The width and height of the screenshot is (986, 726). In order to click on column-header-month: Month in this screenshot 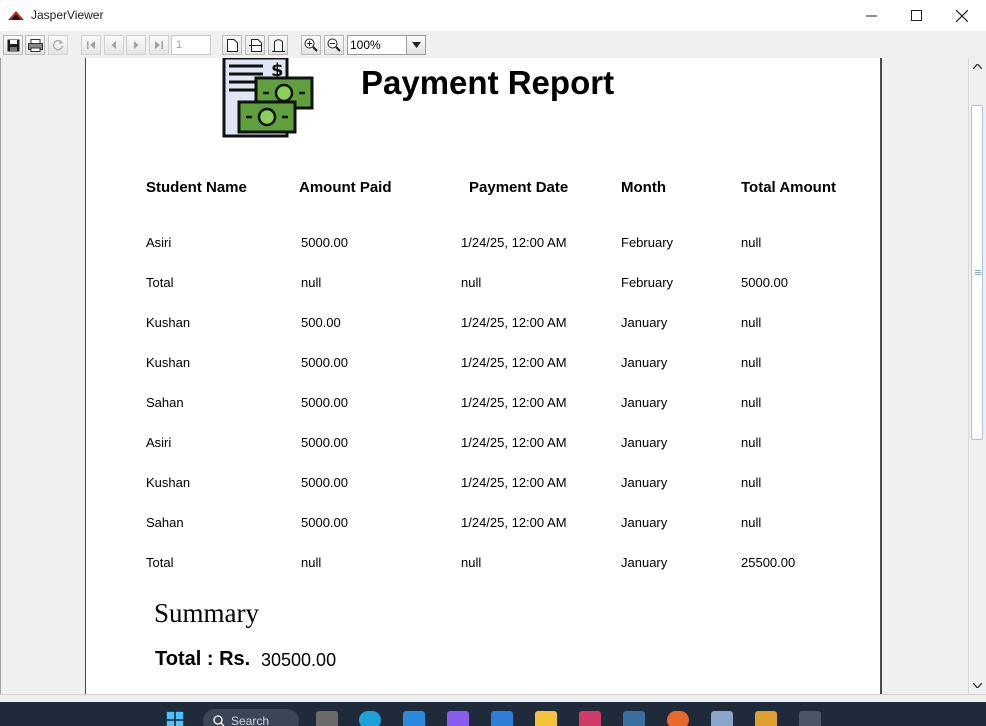, I will do `click(643, 187)`.